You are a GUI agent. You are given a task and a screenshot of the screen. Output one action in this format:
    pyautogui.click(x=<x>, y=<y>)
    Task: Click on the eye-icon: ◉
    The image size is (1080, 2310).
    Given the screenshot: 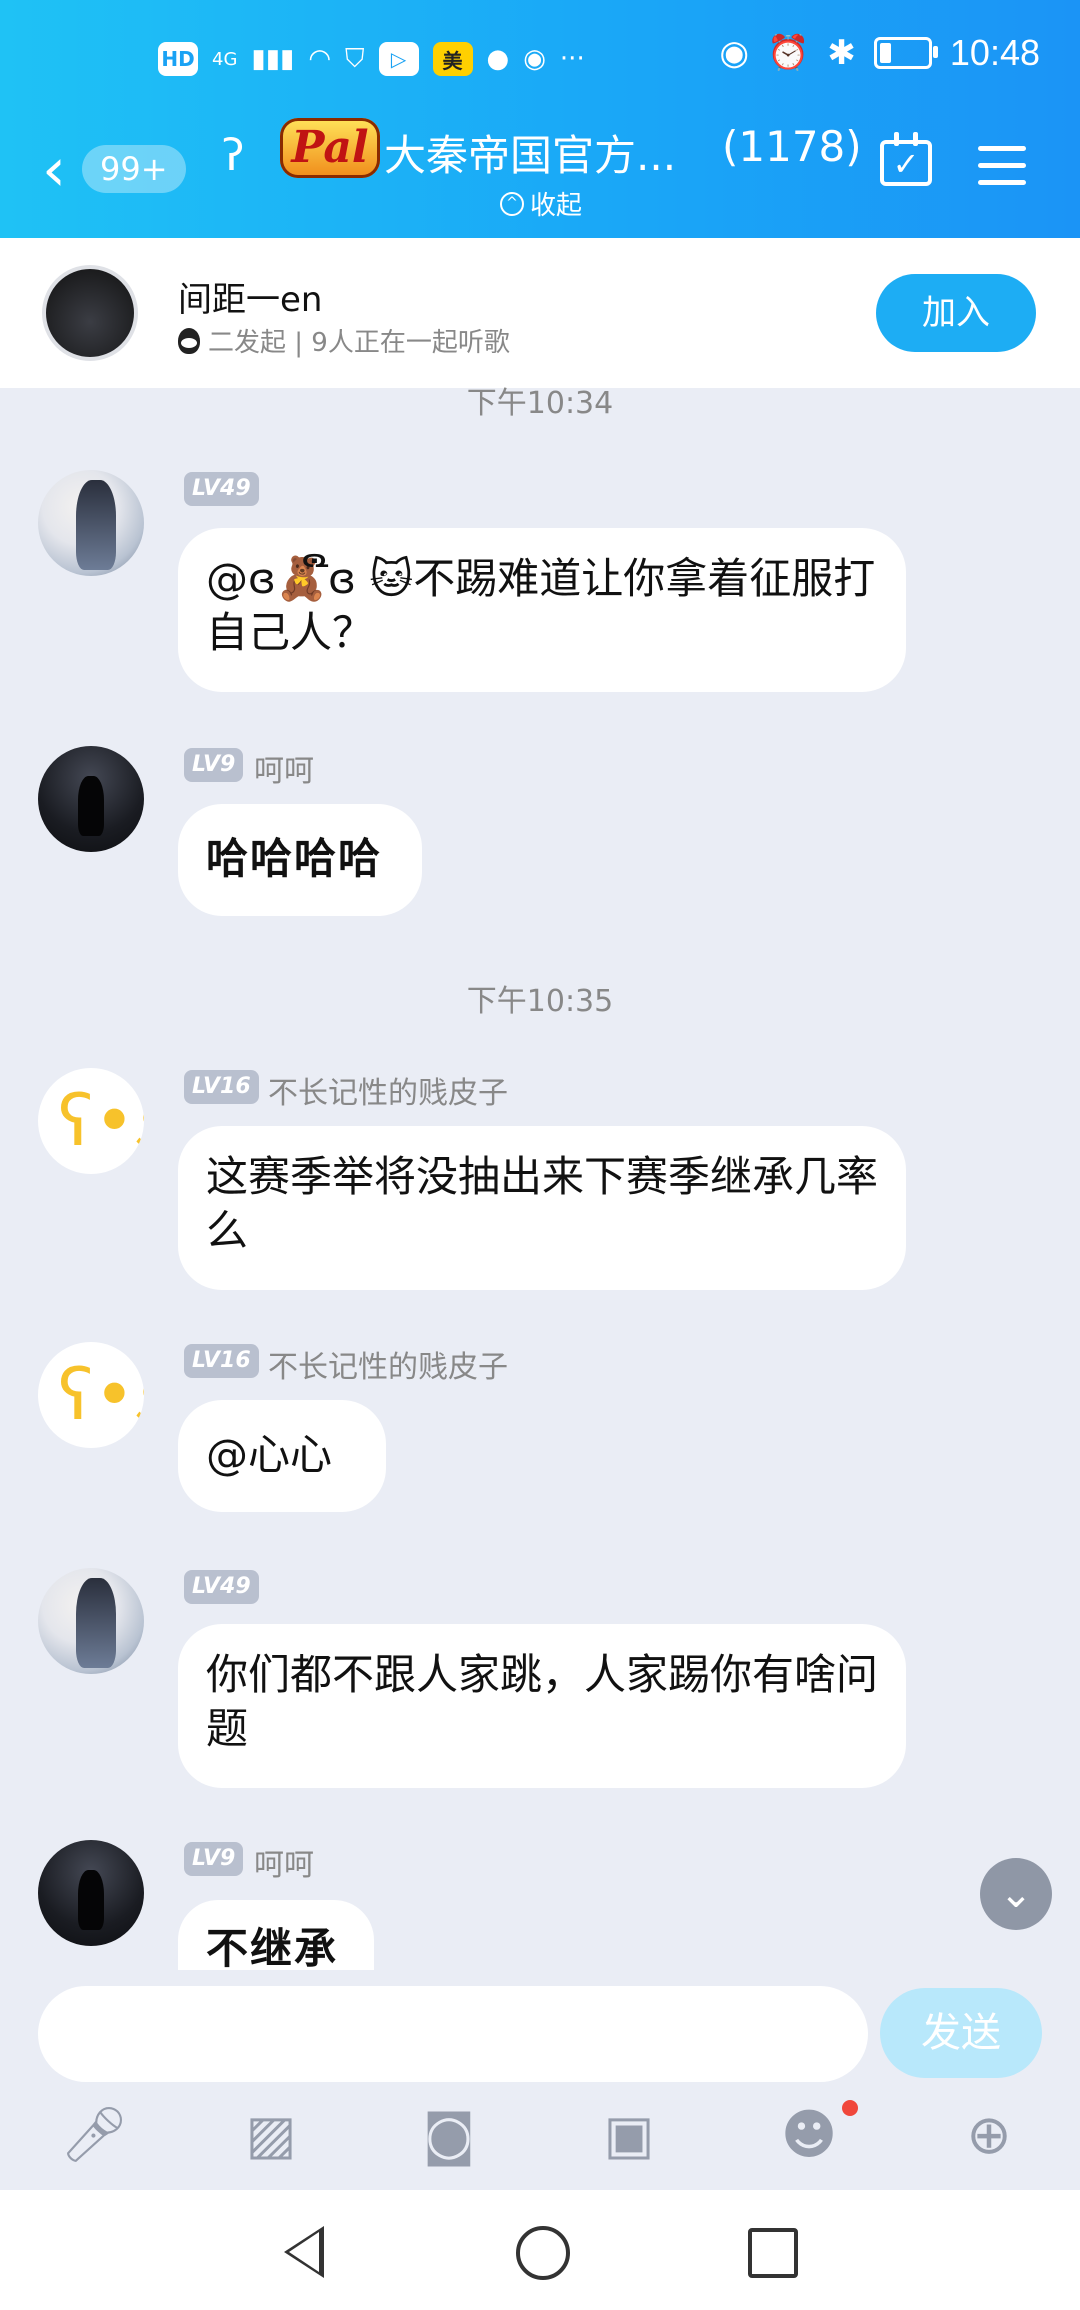 What is the action you would take?
    pyautogui.click(x=734, y=53)
    